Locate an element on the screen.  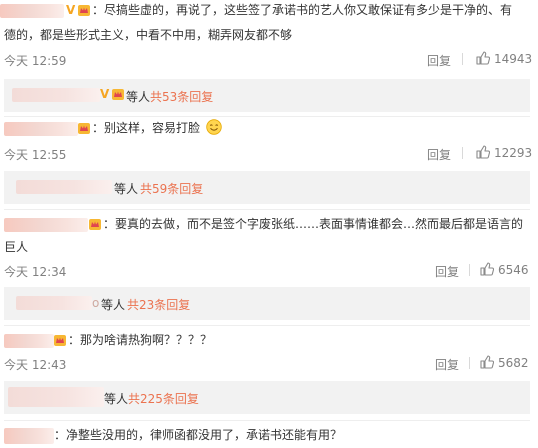
comment-text: ：尽搞些虚的，再说了，这些签了承诺书的艺人你又敢保证有多少是干净的、有 is located at coordinates (302, 10).